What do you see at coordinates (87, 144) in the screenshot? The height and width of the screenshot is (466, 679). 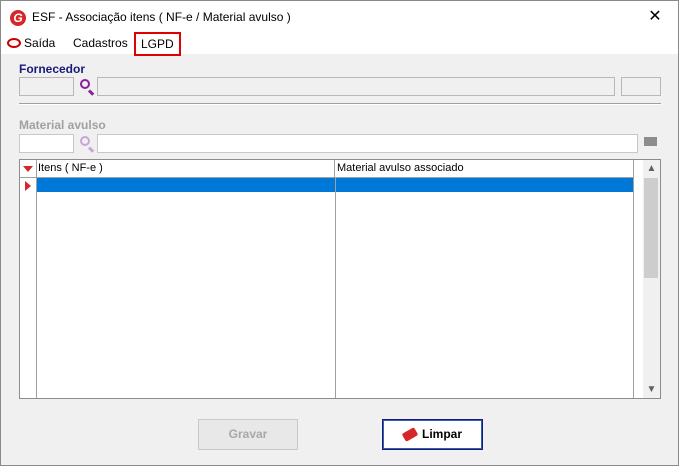 I see `material-search-icon` at bounding box center [87, 144].